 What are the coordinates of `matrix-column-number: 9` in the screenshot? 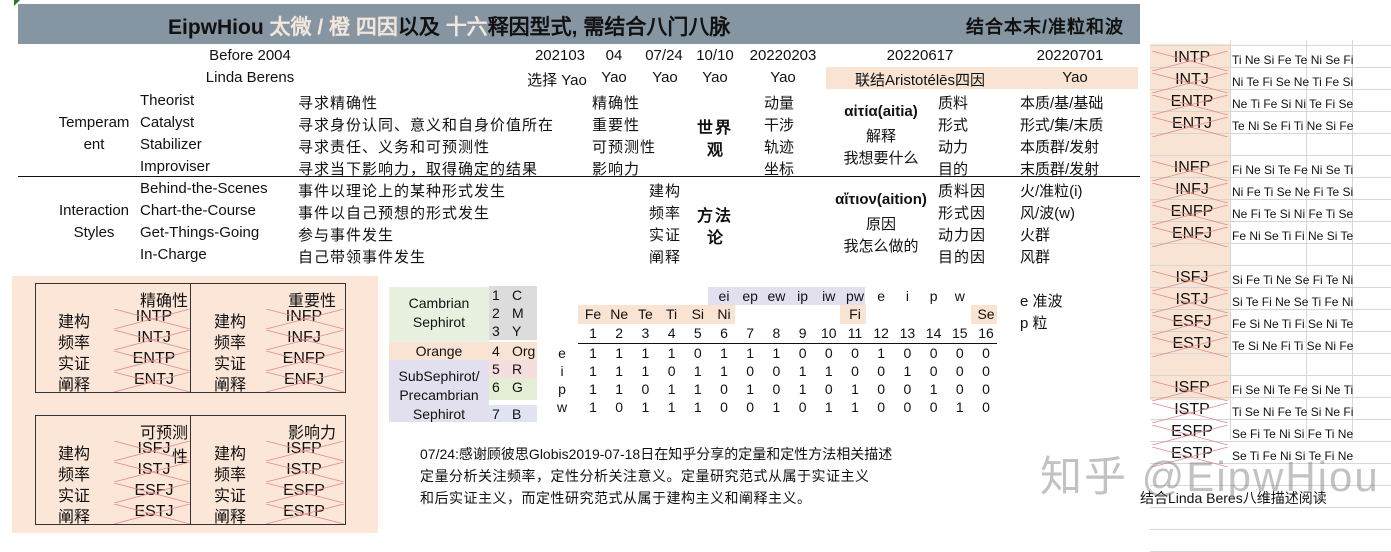 It's located at (802, 333).